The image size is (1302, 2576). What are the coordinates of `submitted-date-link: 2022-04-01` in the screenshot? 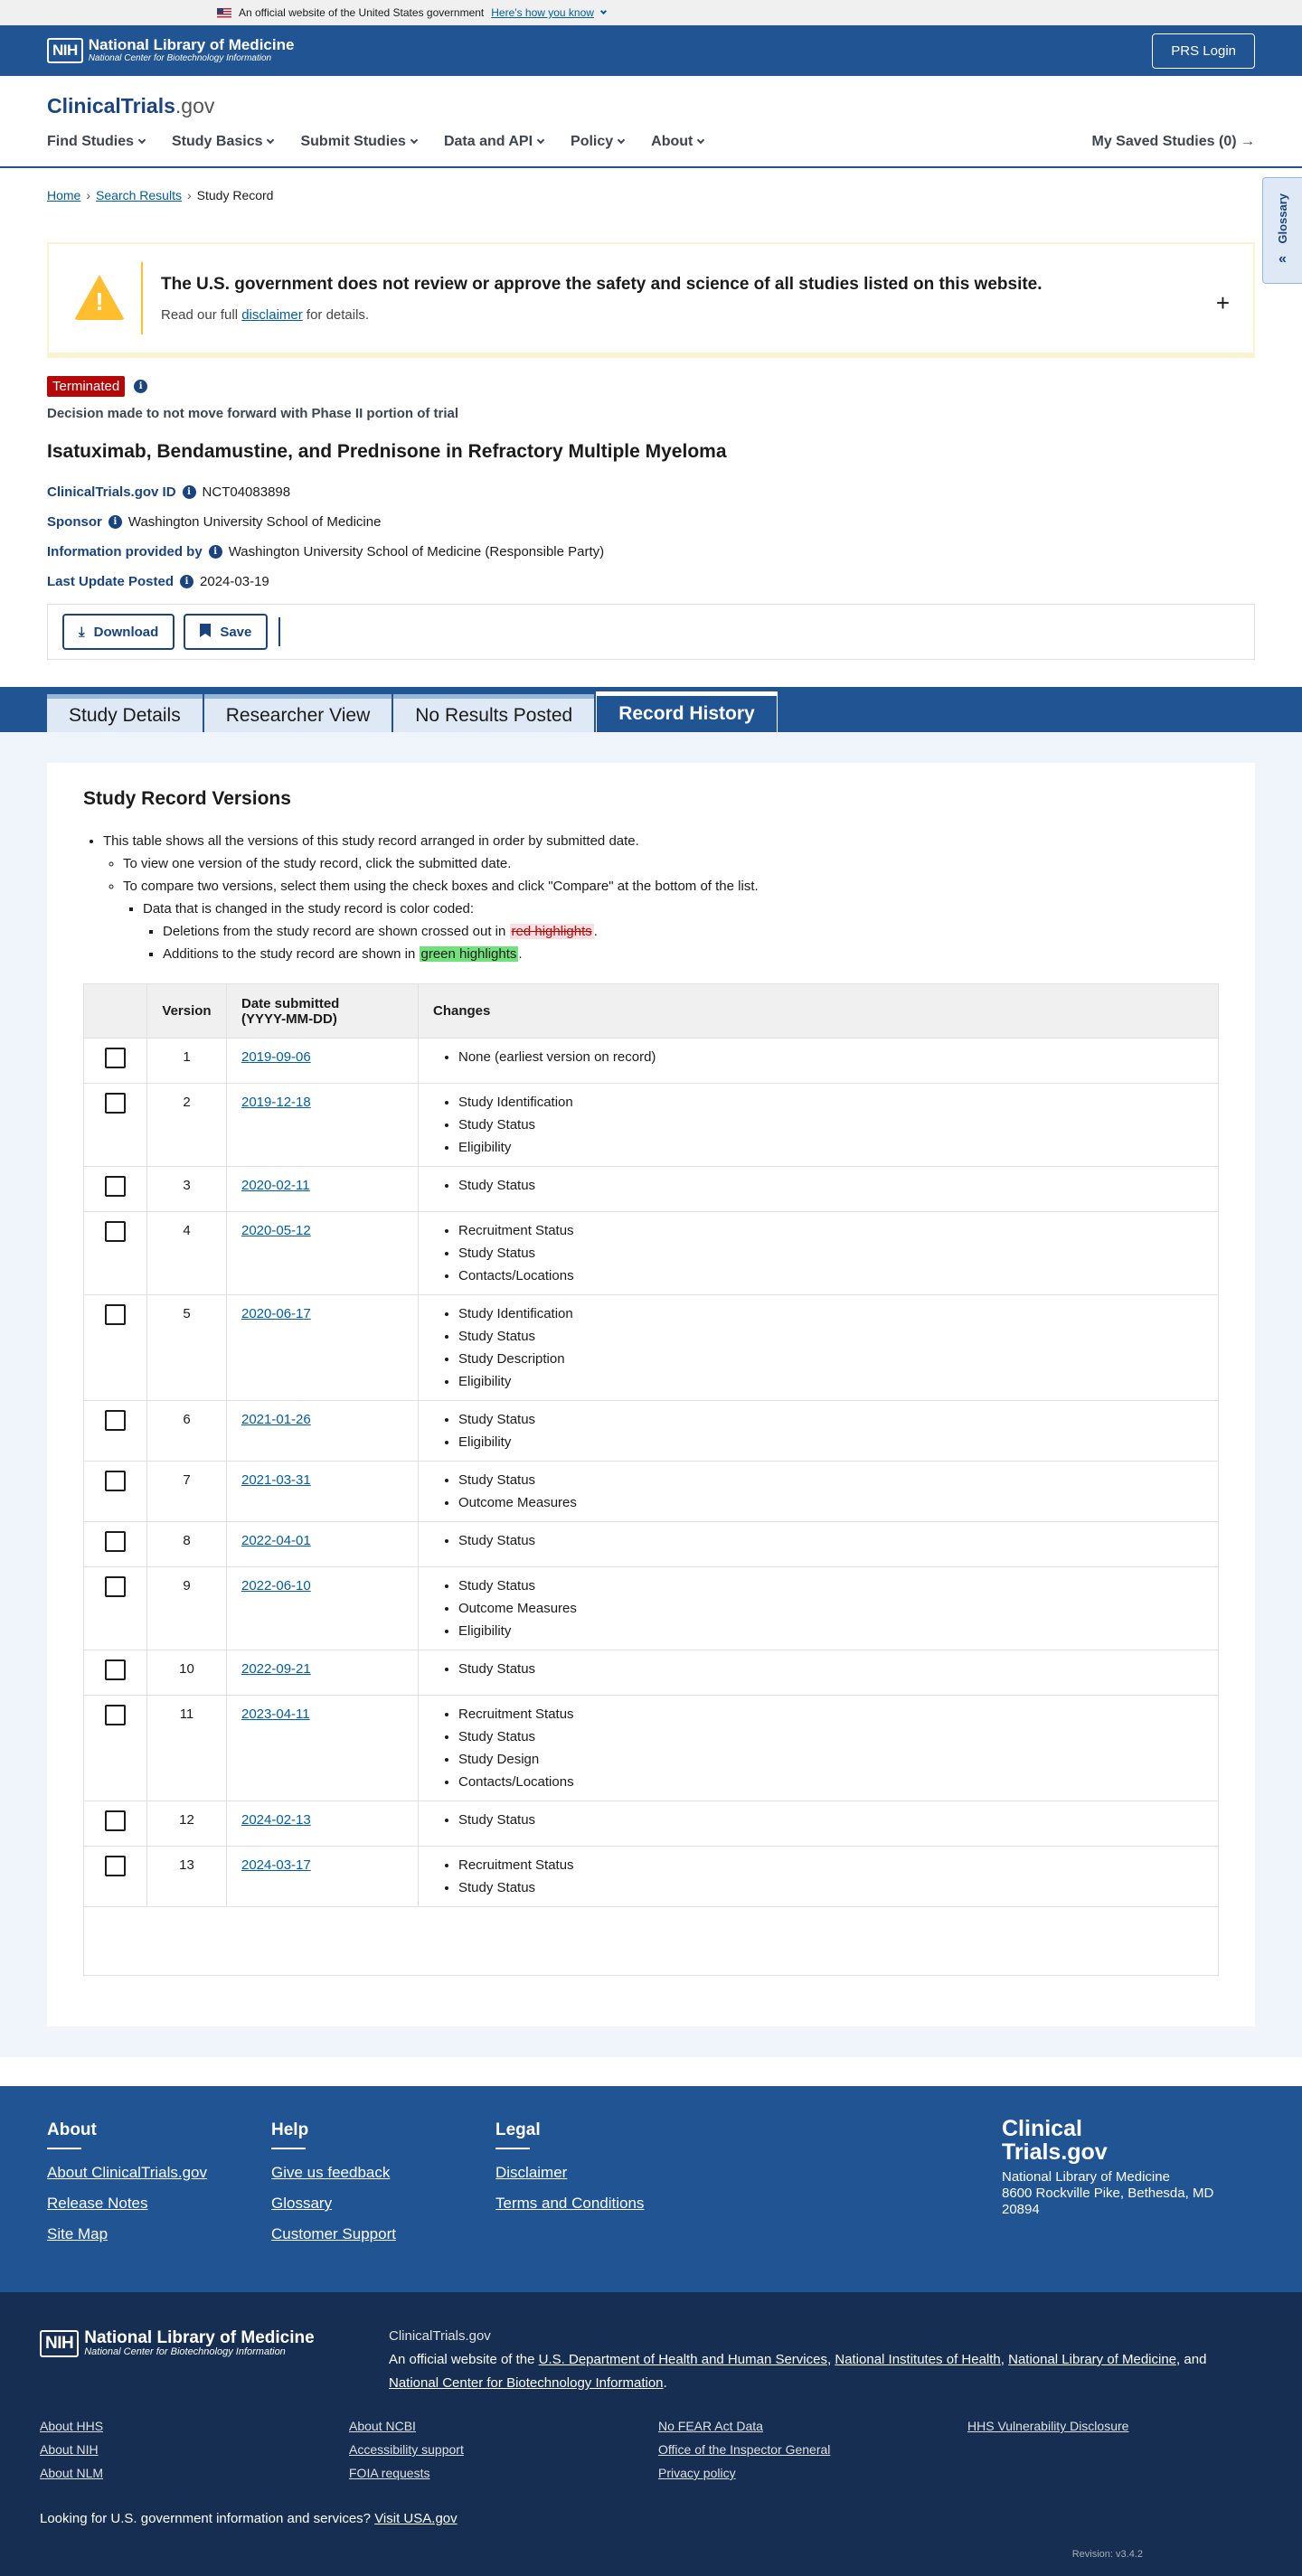 It's located at (276, 1541).